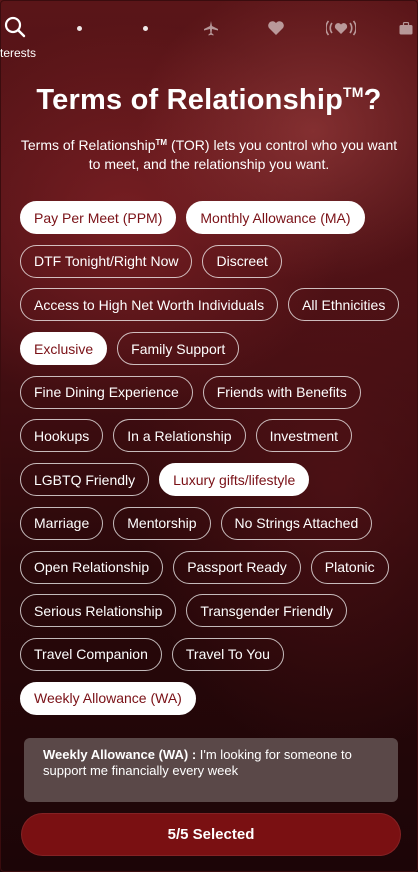 The width and height of the screenshot is (418, 872). I want to click on option-chip: Passport Ready, so click(237, 567).